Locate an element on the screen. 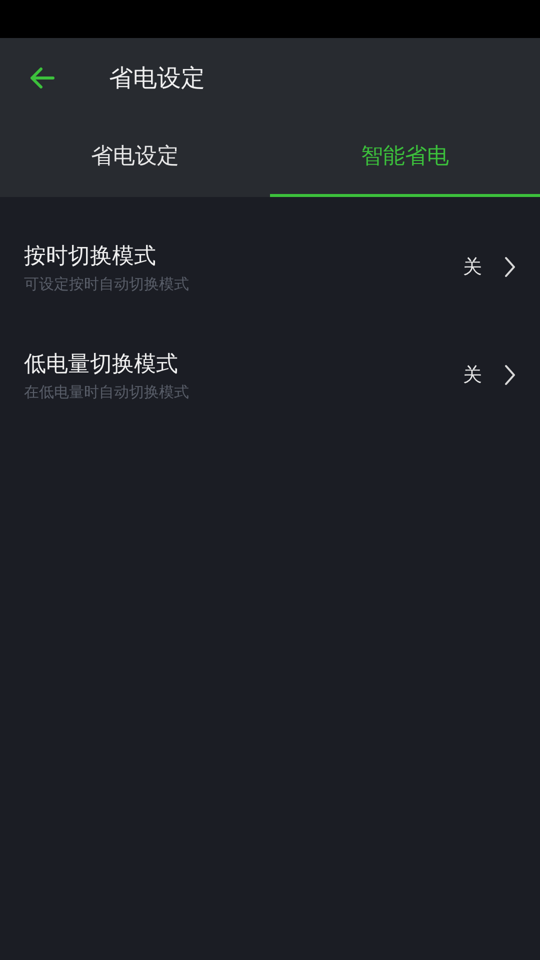 This screenshot has width=540, height=960. back-button is located at coordinates (42, 78).